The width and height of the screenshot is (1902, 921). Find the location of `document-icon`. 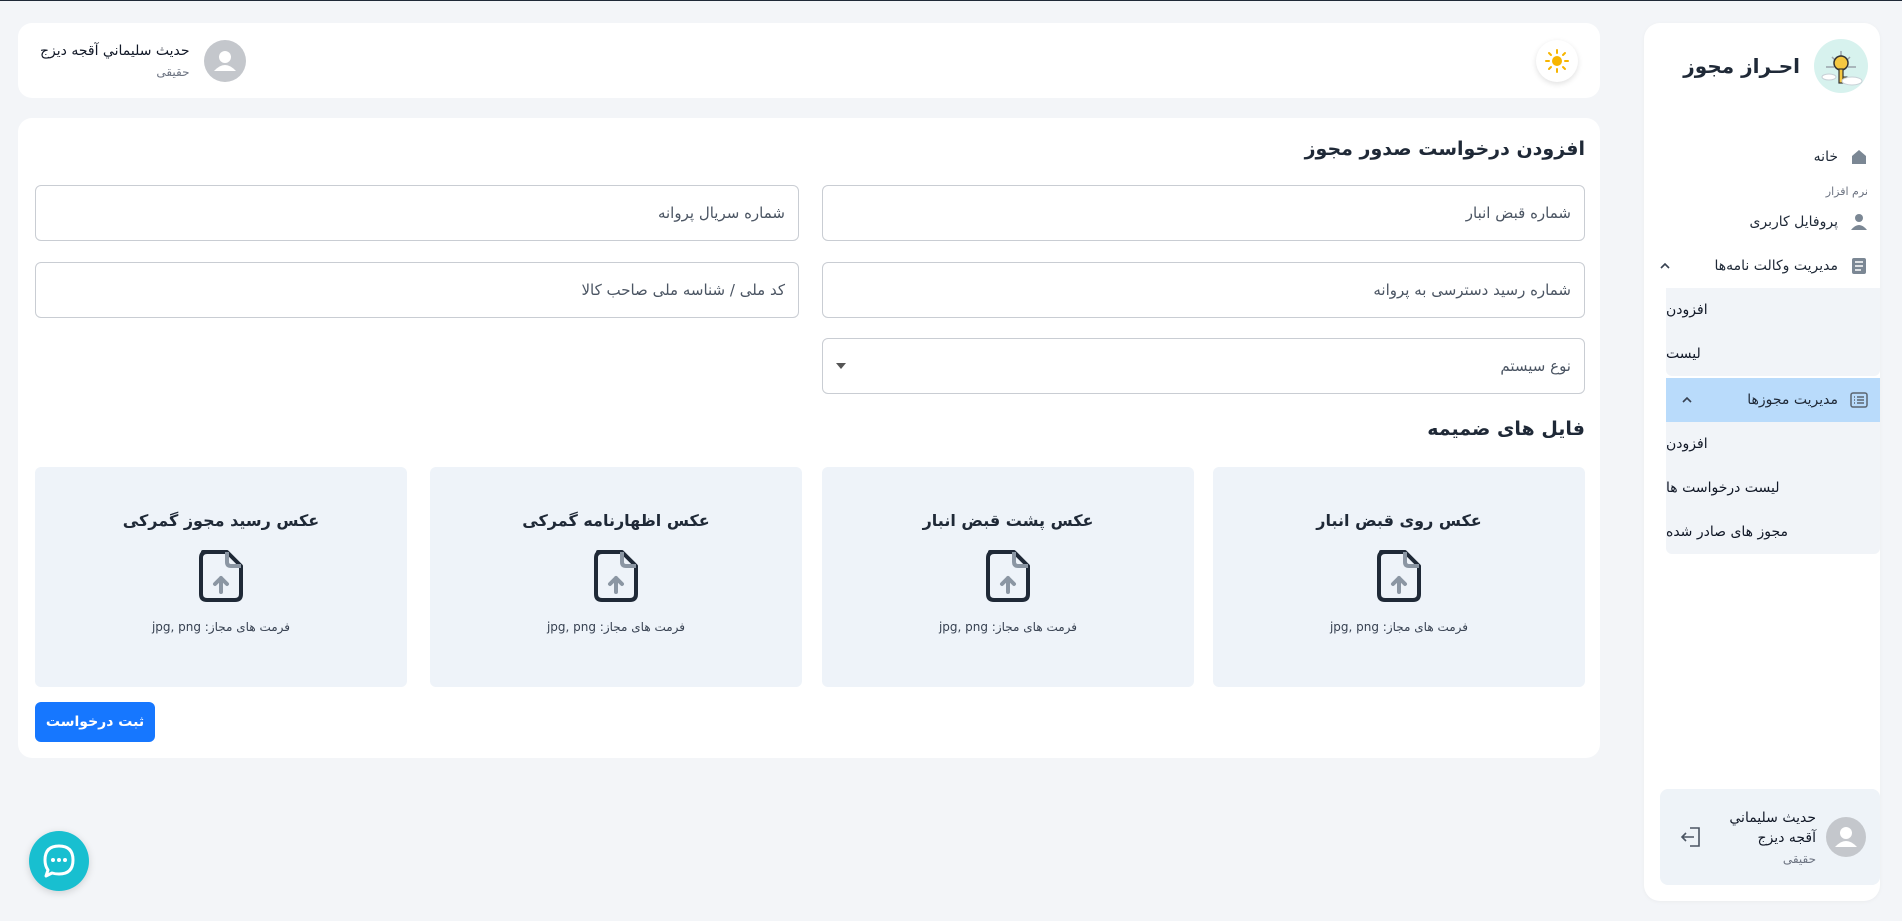

document-icon is located at coordinates (1859, 266).